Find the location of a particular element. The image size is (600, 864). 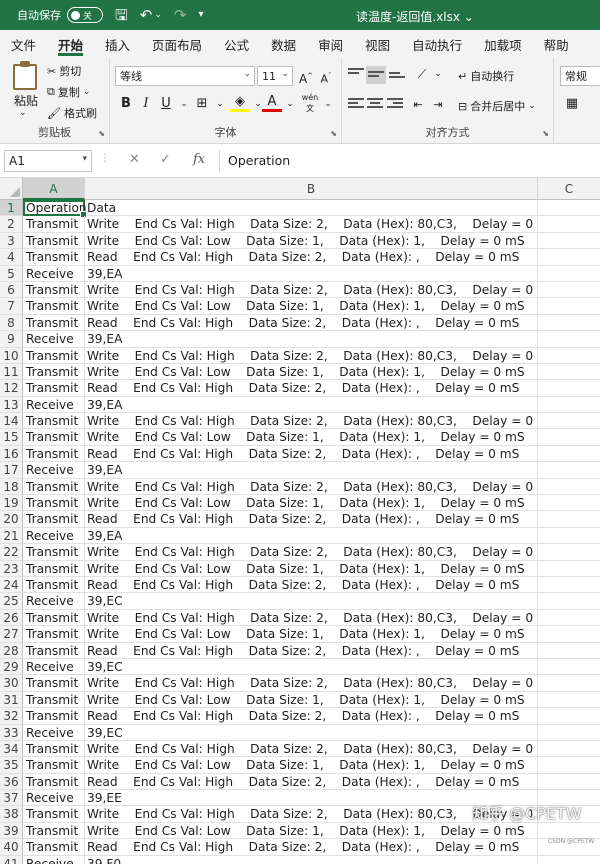

row-header: 21 is located at coordinates (11, 536).